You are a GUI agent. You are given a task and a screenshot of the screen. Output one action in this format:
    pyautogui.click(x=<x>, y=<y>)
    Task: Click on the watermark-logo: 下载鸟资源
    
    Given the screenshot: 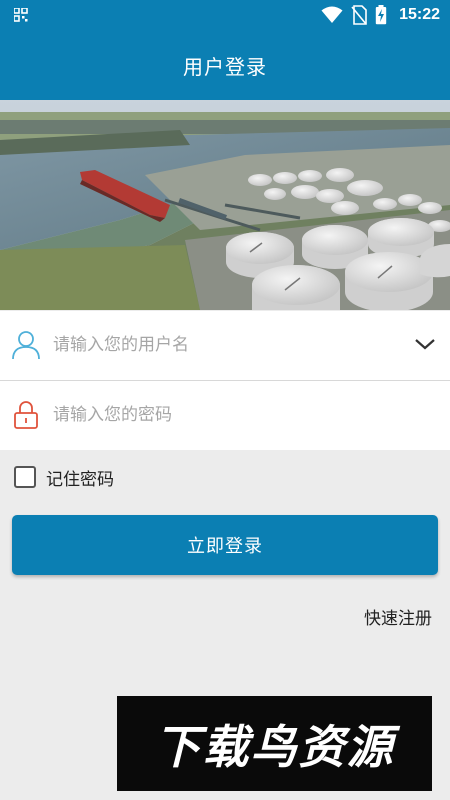 What is the action you would take?
    pyautogui.click(x=274, y=743)
    